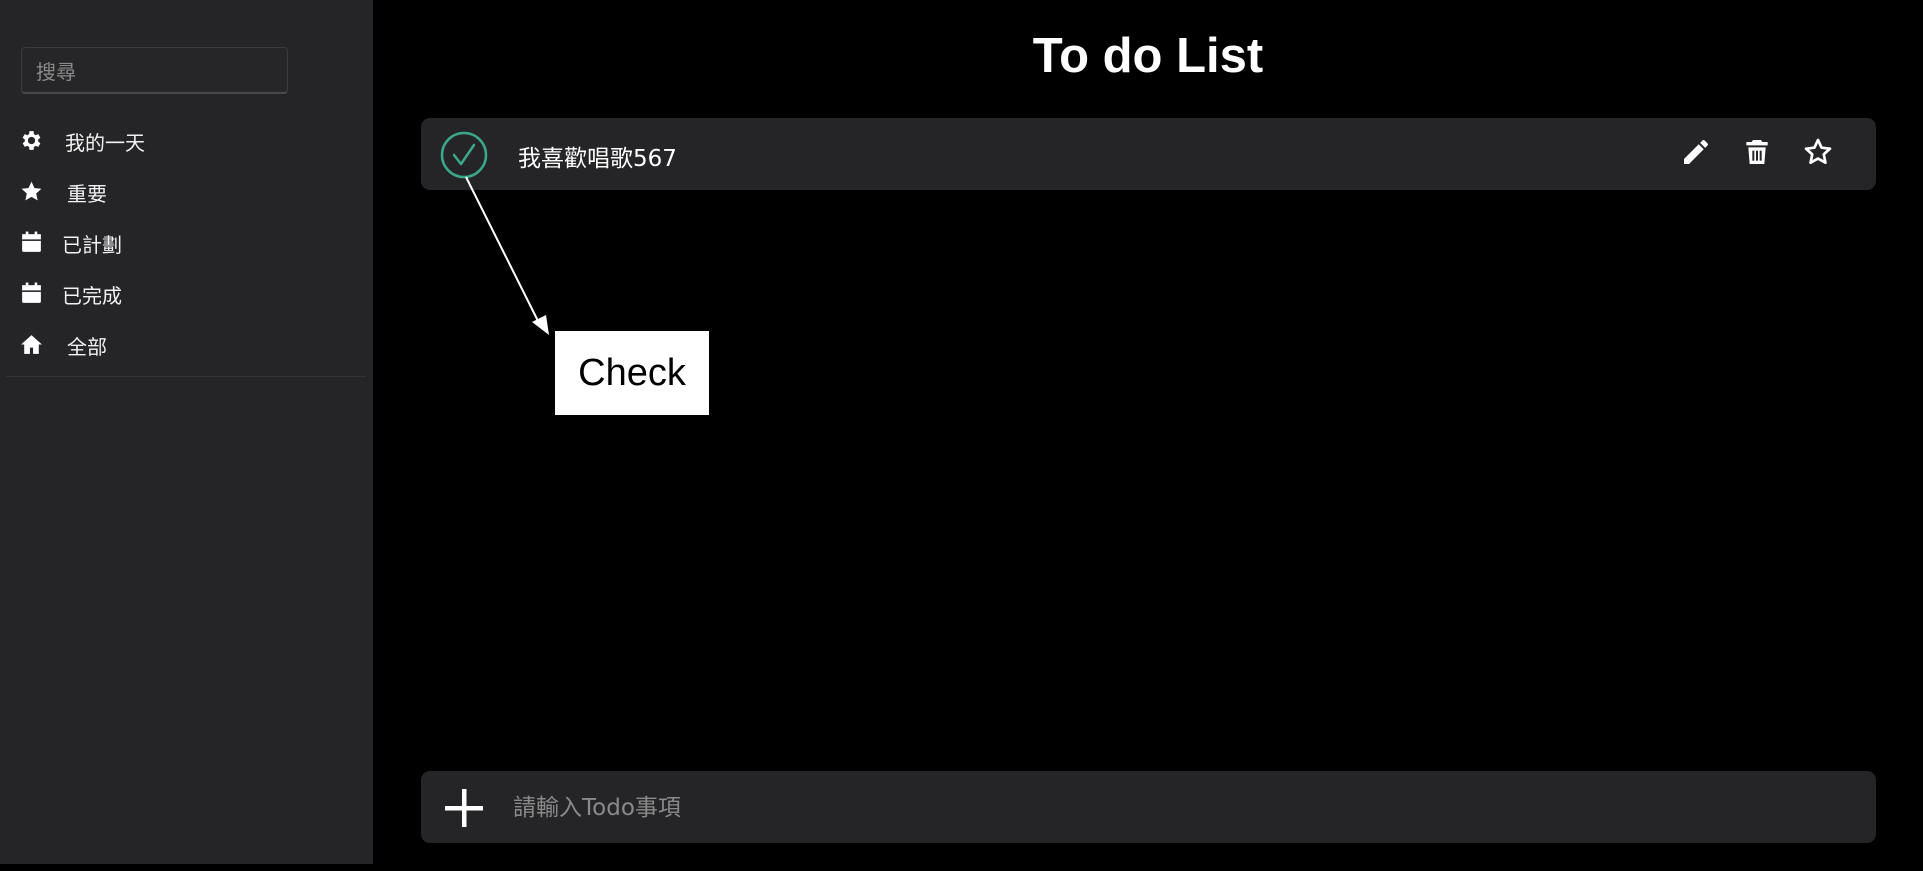 Image resolution: width=1923 pixels, height=871 pixels. What do you see at coordinates (1757, 152) in the screenshot?
I see `trash-icon` at bounding box center [1757, 152].